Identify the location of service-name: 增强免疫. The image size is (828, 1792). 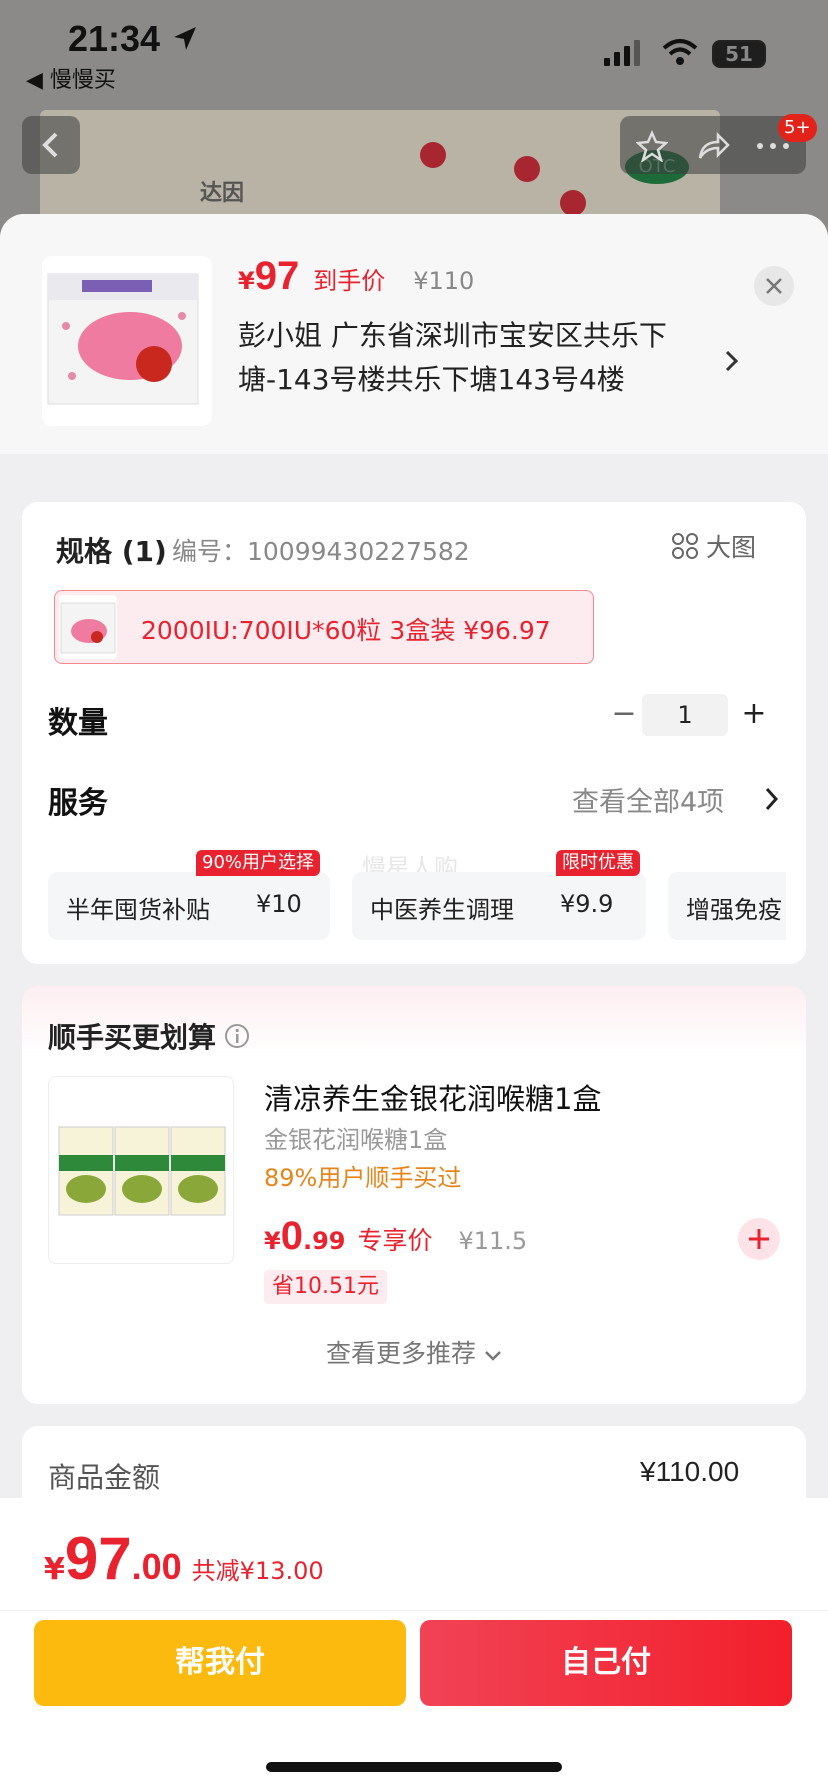
(734, 910).